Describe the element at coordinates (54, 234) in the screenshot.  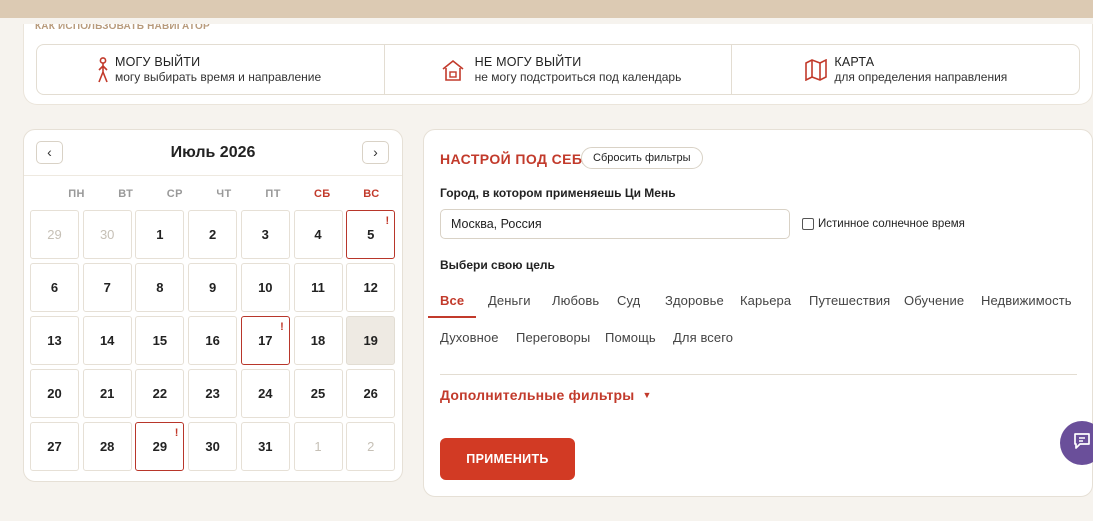
I see `calendar-day: 29` at that location.